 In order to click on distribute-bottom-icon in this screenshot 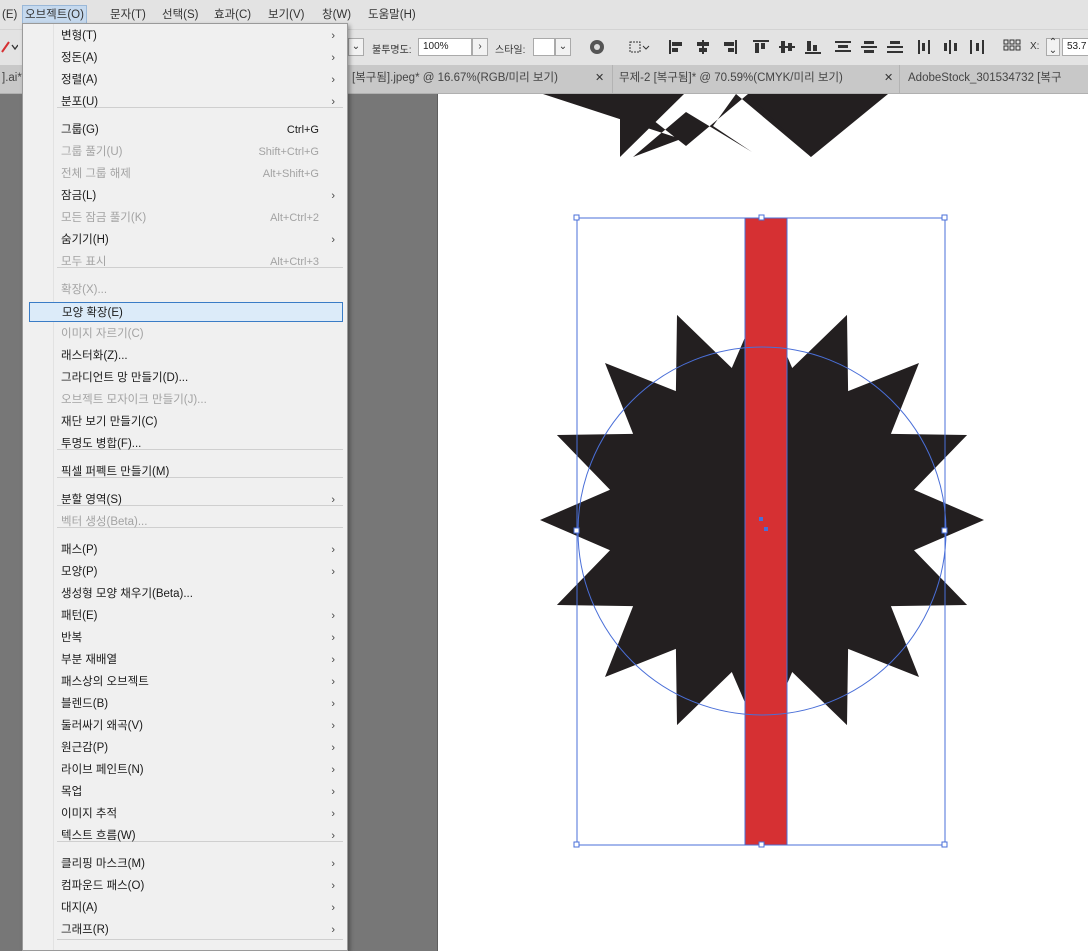, I will do `click(895, 47)`.